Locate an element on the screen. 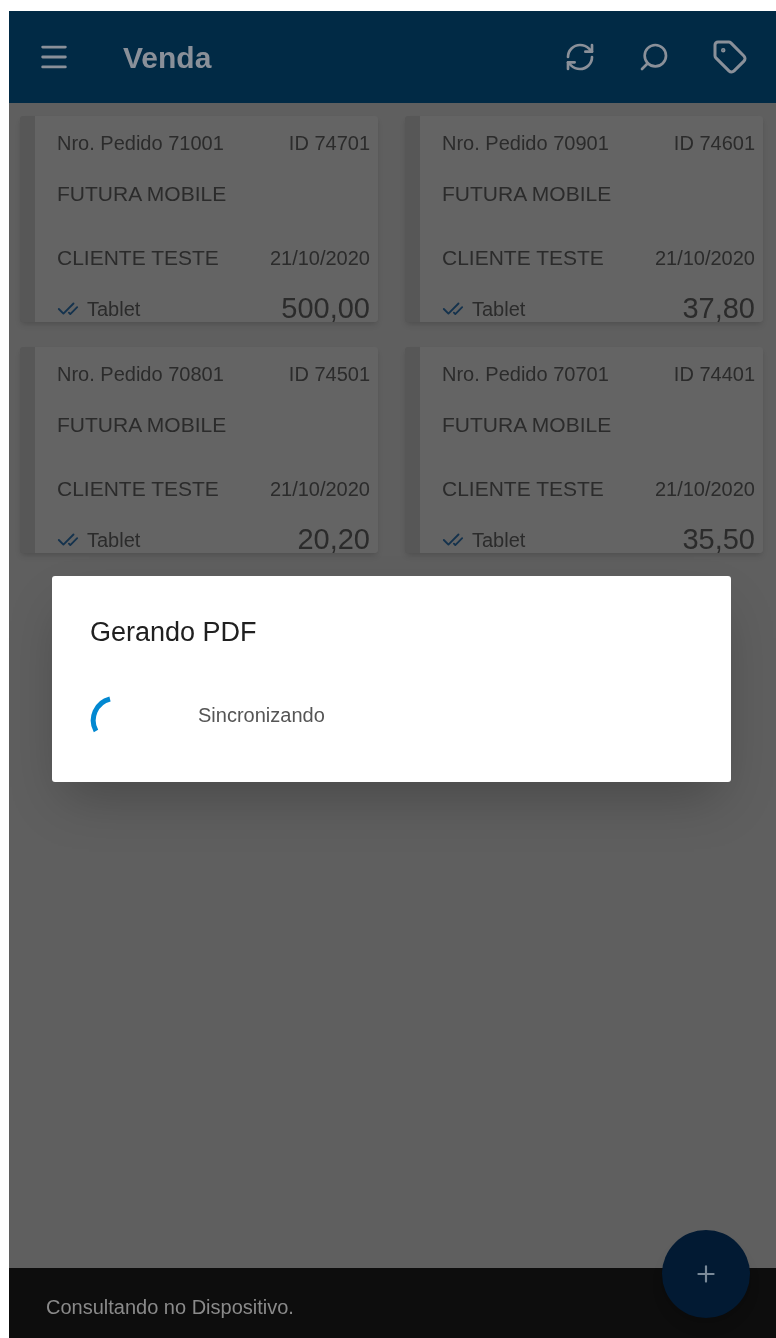 This screenshot has width=776, height=1338. tag-icon is located at coordinates (730, 57).